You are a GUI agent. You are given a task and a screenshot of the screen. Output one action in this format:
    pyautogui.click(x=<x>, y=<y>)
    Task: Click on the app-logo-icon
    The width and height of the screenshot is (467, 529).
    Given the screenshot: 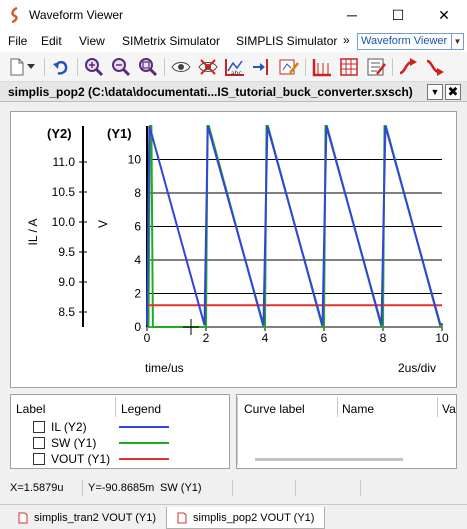 What is the action you would take?
    pyautogui.click(x=14, y=15)
    